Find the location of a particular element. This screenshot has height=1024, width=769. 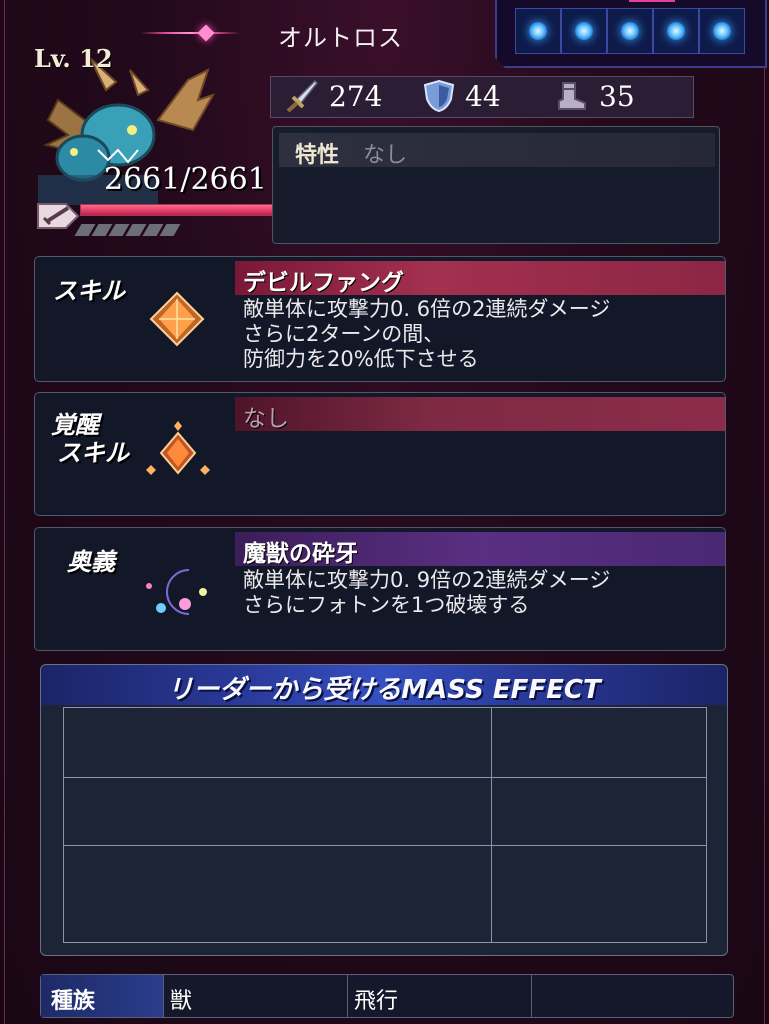

title-decoration is located at coordinates (190, 33).